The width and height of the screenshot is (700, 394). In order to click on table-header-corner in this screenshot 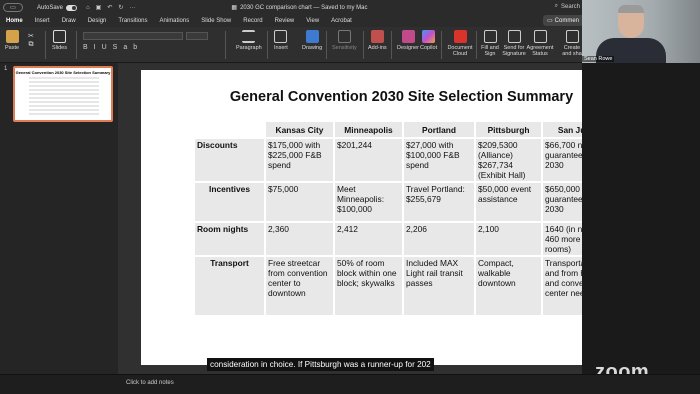, I will do `click(229, 129)`.